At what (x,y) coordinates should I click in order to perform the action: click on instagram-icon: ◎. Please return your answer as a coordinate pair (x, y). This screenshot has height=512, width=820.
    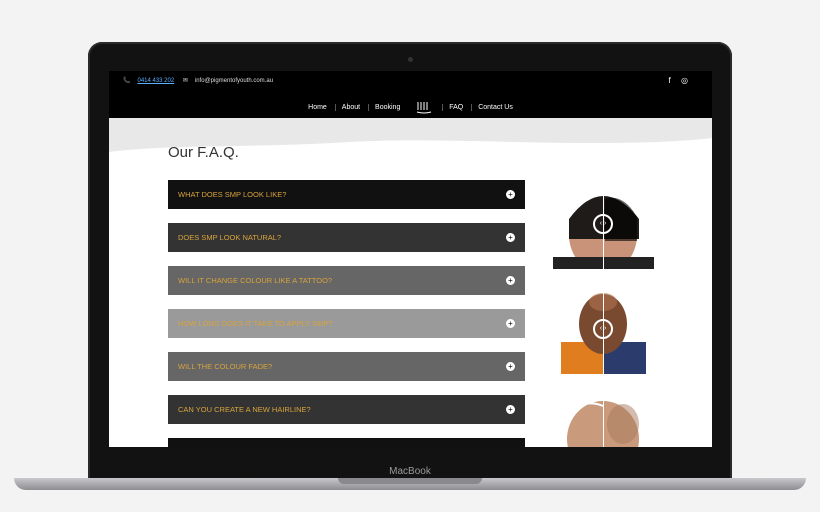
    Looking at the image, I should click on (684, 80).